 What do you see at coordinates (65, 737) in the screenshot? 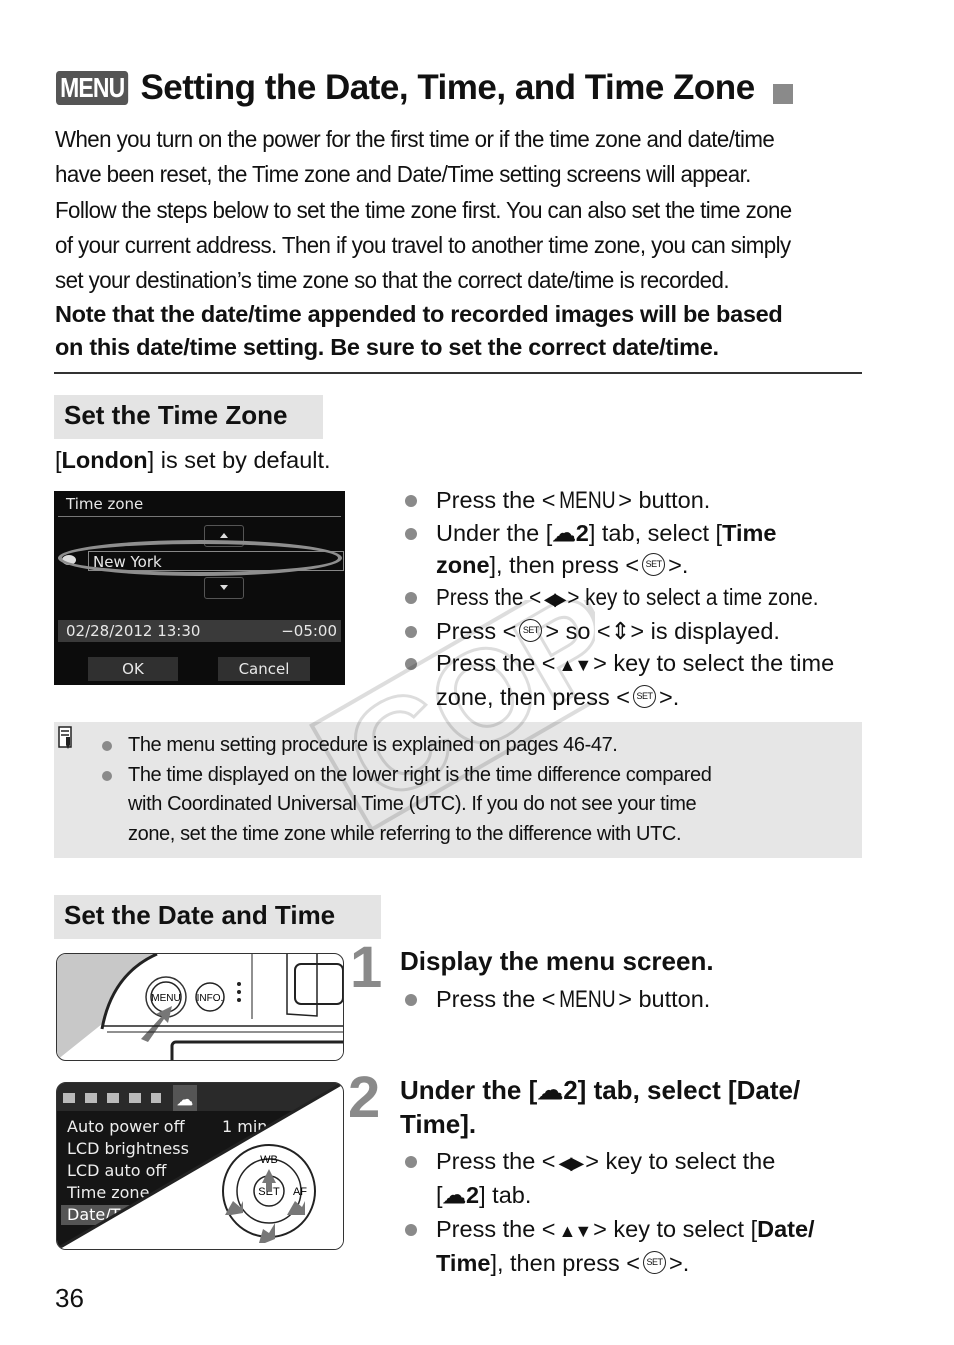
I see `memo-note-icon` at bounding box center [65, 737].